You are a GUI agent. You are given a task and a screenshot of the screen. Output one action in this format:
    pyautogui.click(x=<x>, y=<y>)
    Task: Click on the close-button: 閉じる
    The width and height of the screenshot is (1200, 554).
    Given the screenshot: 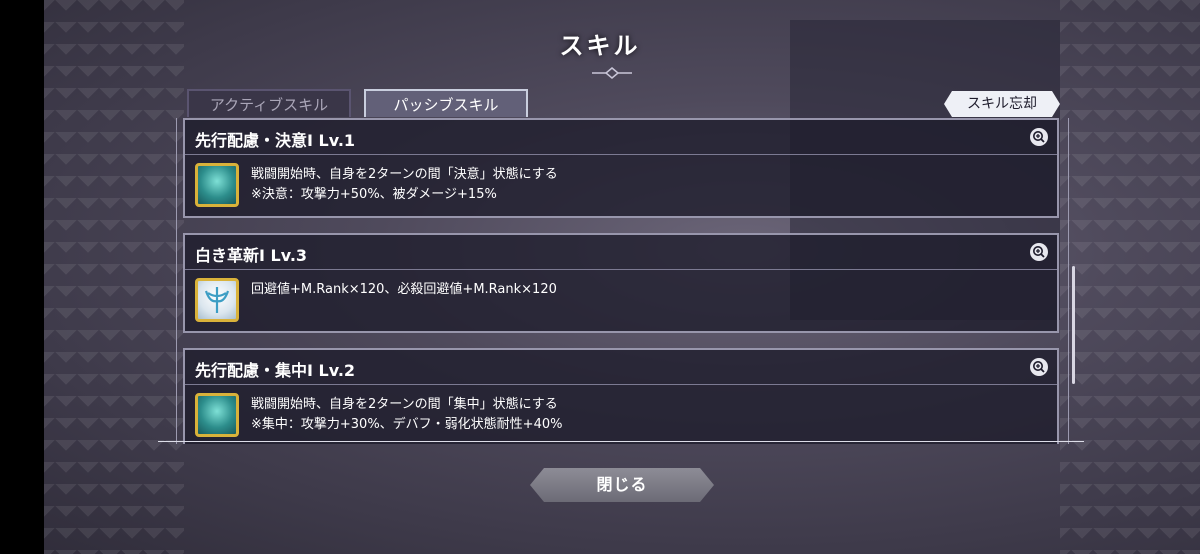 What is the action you would take?
    pyautogui.click(x=622, y=485)
    